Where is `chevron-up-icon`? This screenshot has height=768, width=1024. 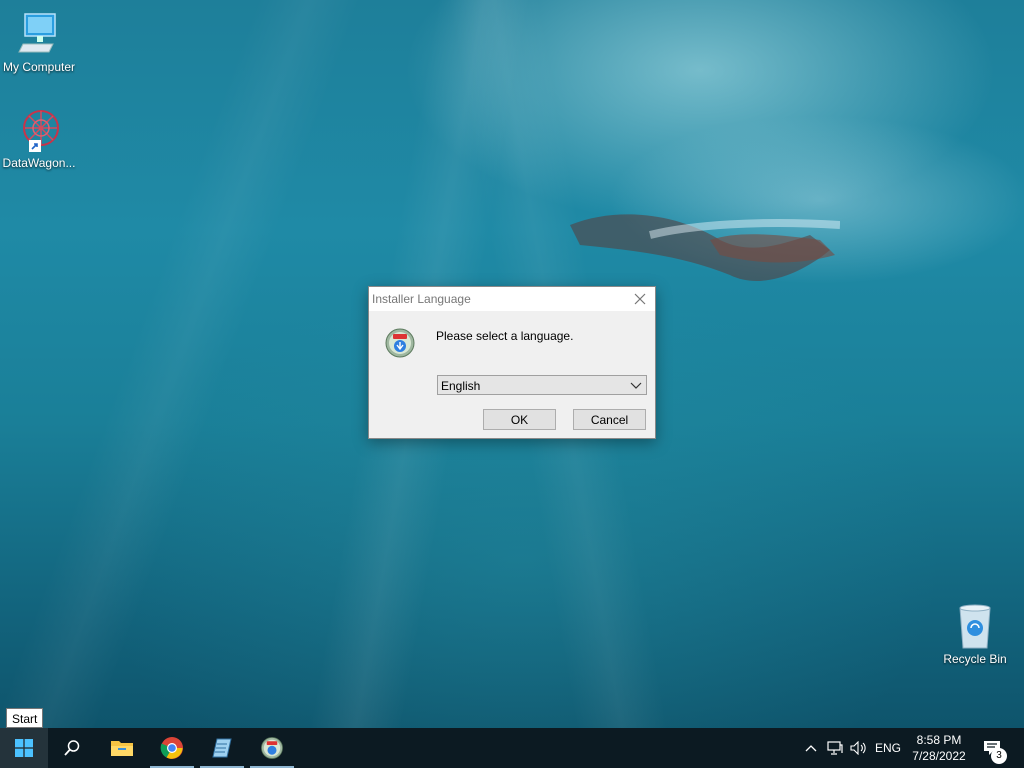 chevron-up-icon is located at coordinates (811, 748).